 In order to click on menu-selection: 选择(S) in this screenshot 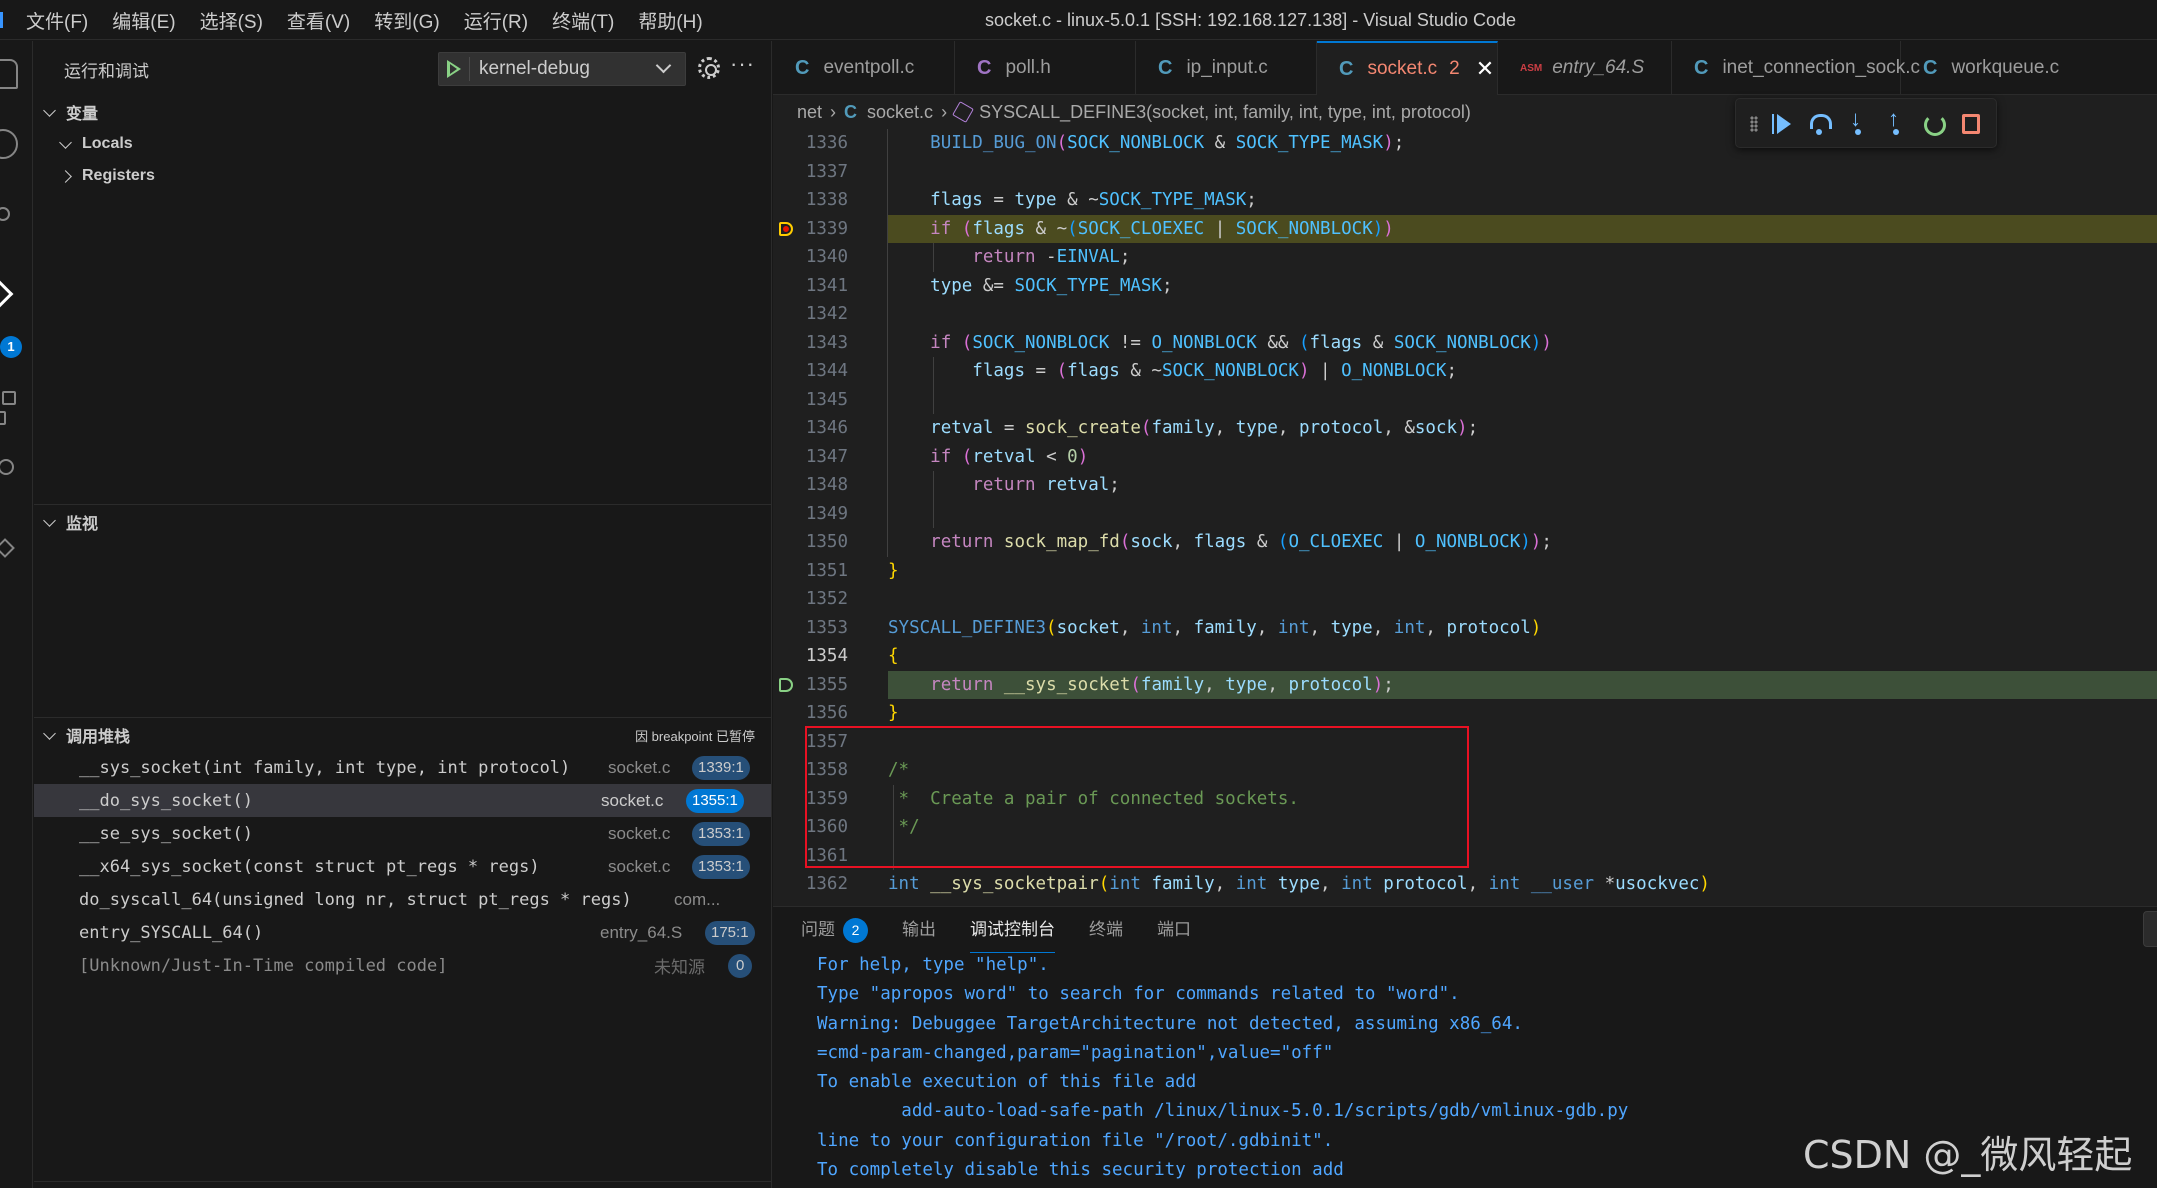, I will do `click(231, 20)`.